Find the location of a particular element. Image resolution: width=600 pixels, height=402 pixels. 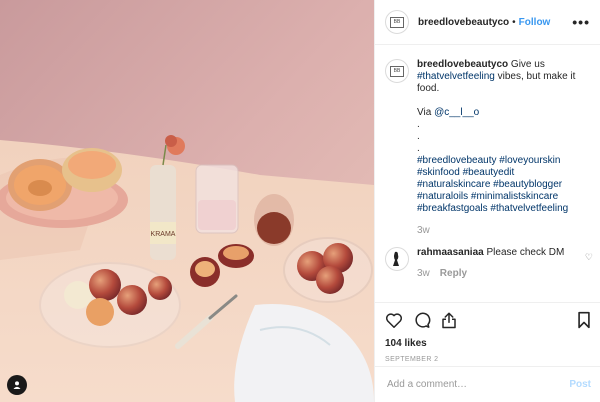

comment-text: Please check DM is located at coordinates (524, 252).